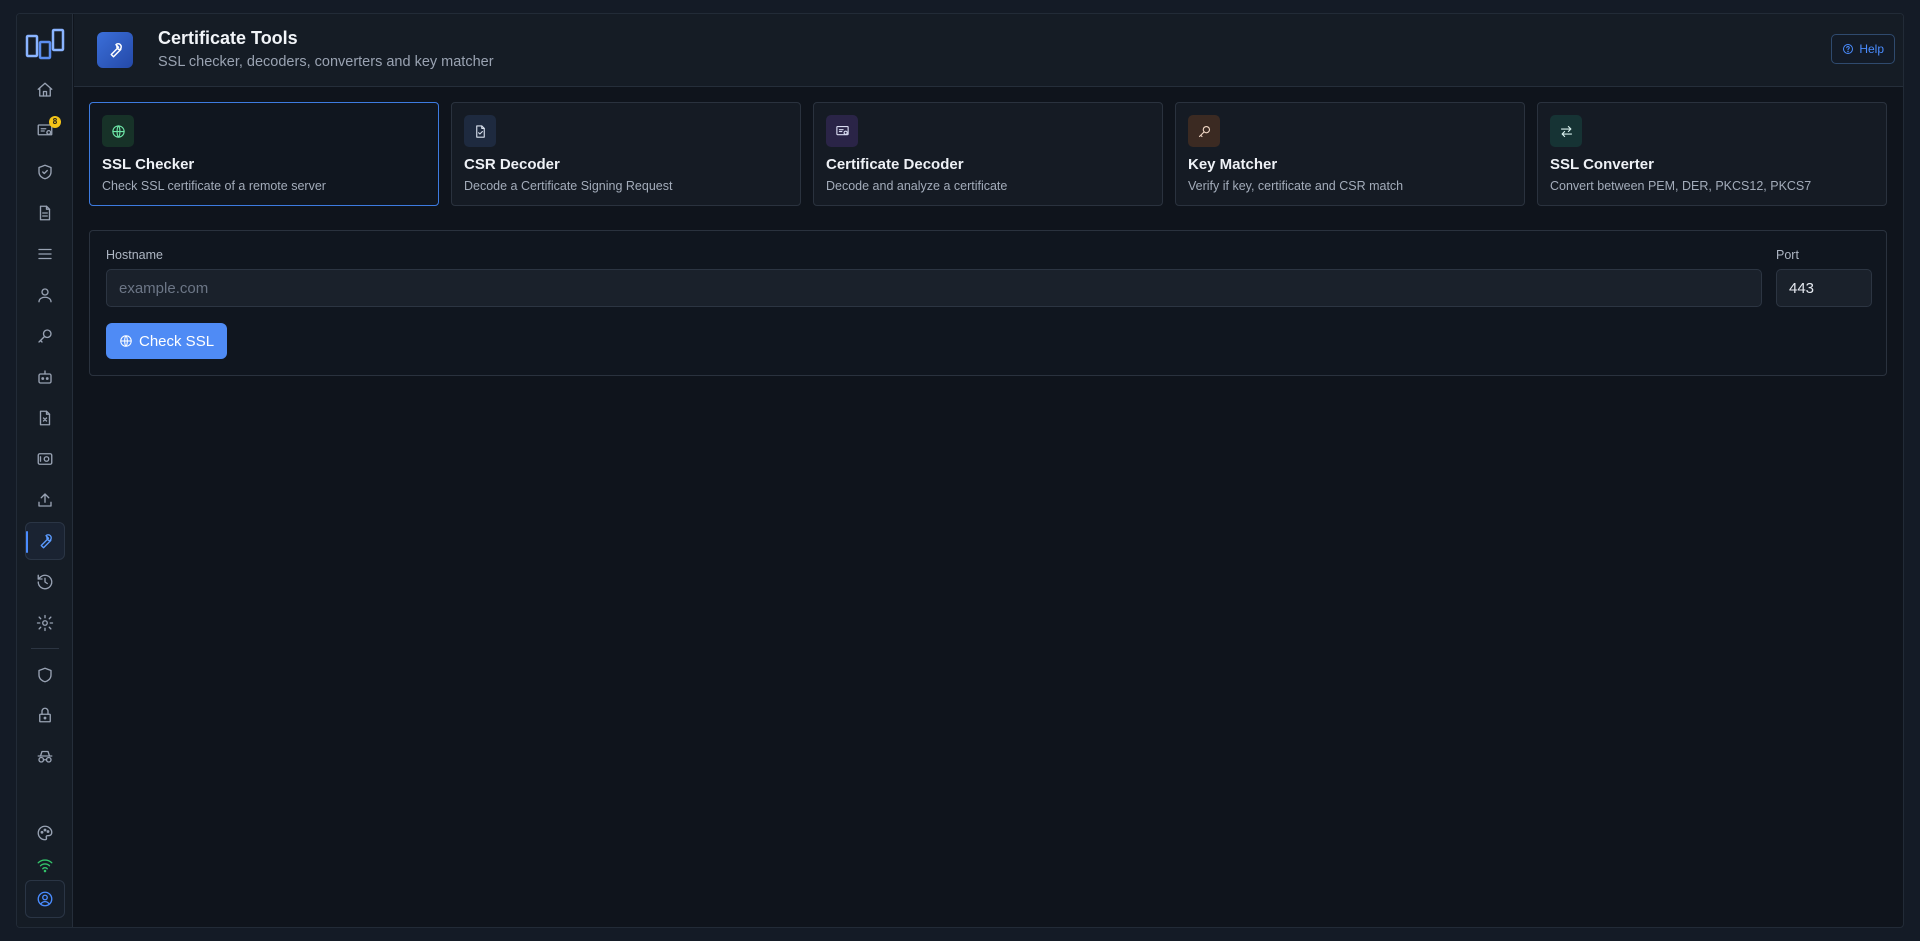 The height and width of the screenshot is (941, 1920). I want to click on shield-icon, so click(45, 675).